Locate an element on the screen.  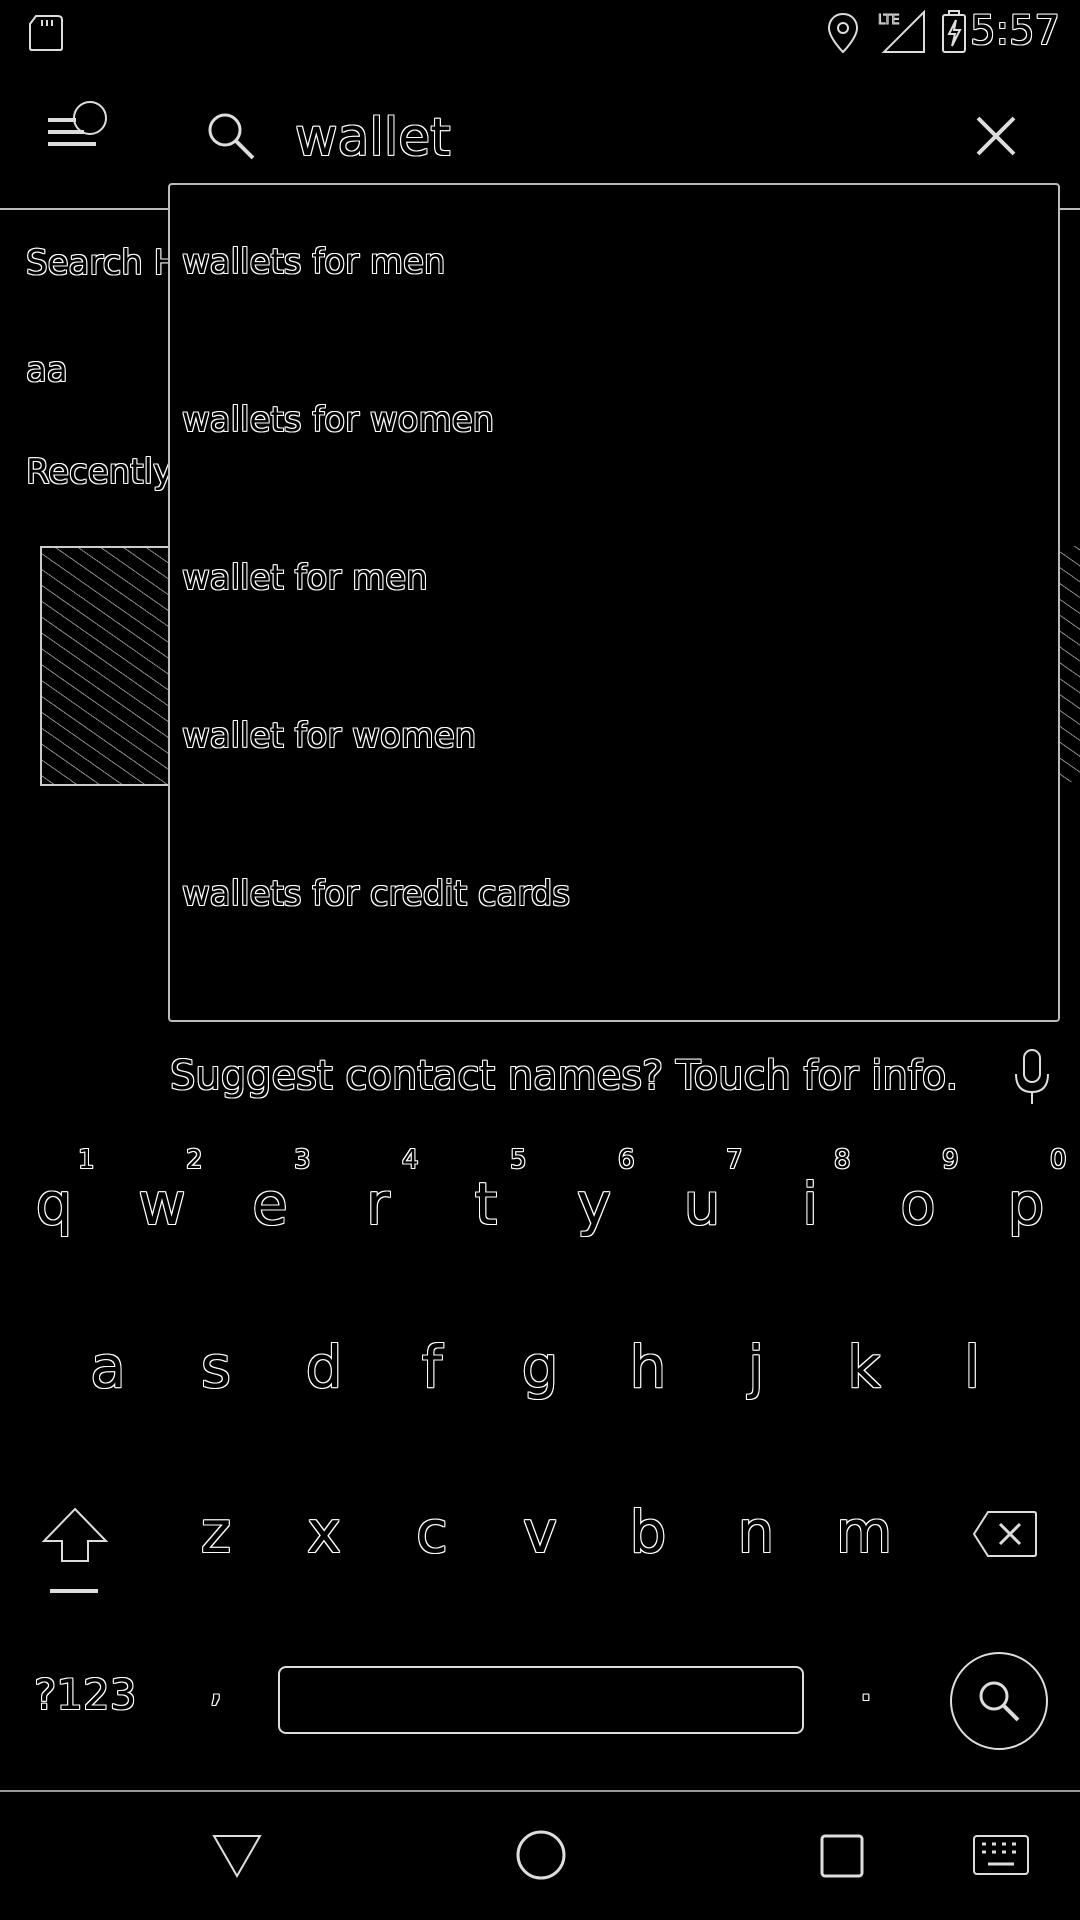
recents-icon is located at coordinates (842, 1856).